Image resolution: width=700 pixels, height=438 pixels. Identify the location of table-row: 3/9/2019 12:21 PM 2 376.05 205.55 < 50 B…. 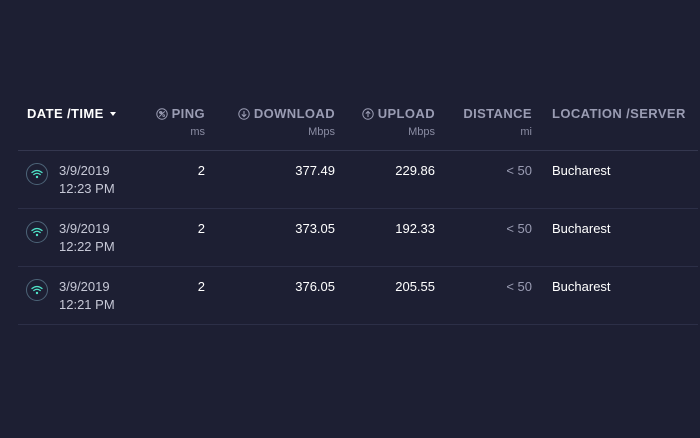
(358, 296).